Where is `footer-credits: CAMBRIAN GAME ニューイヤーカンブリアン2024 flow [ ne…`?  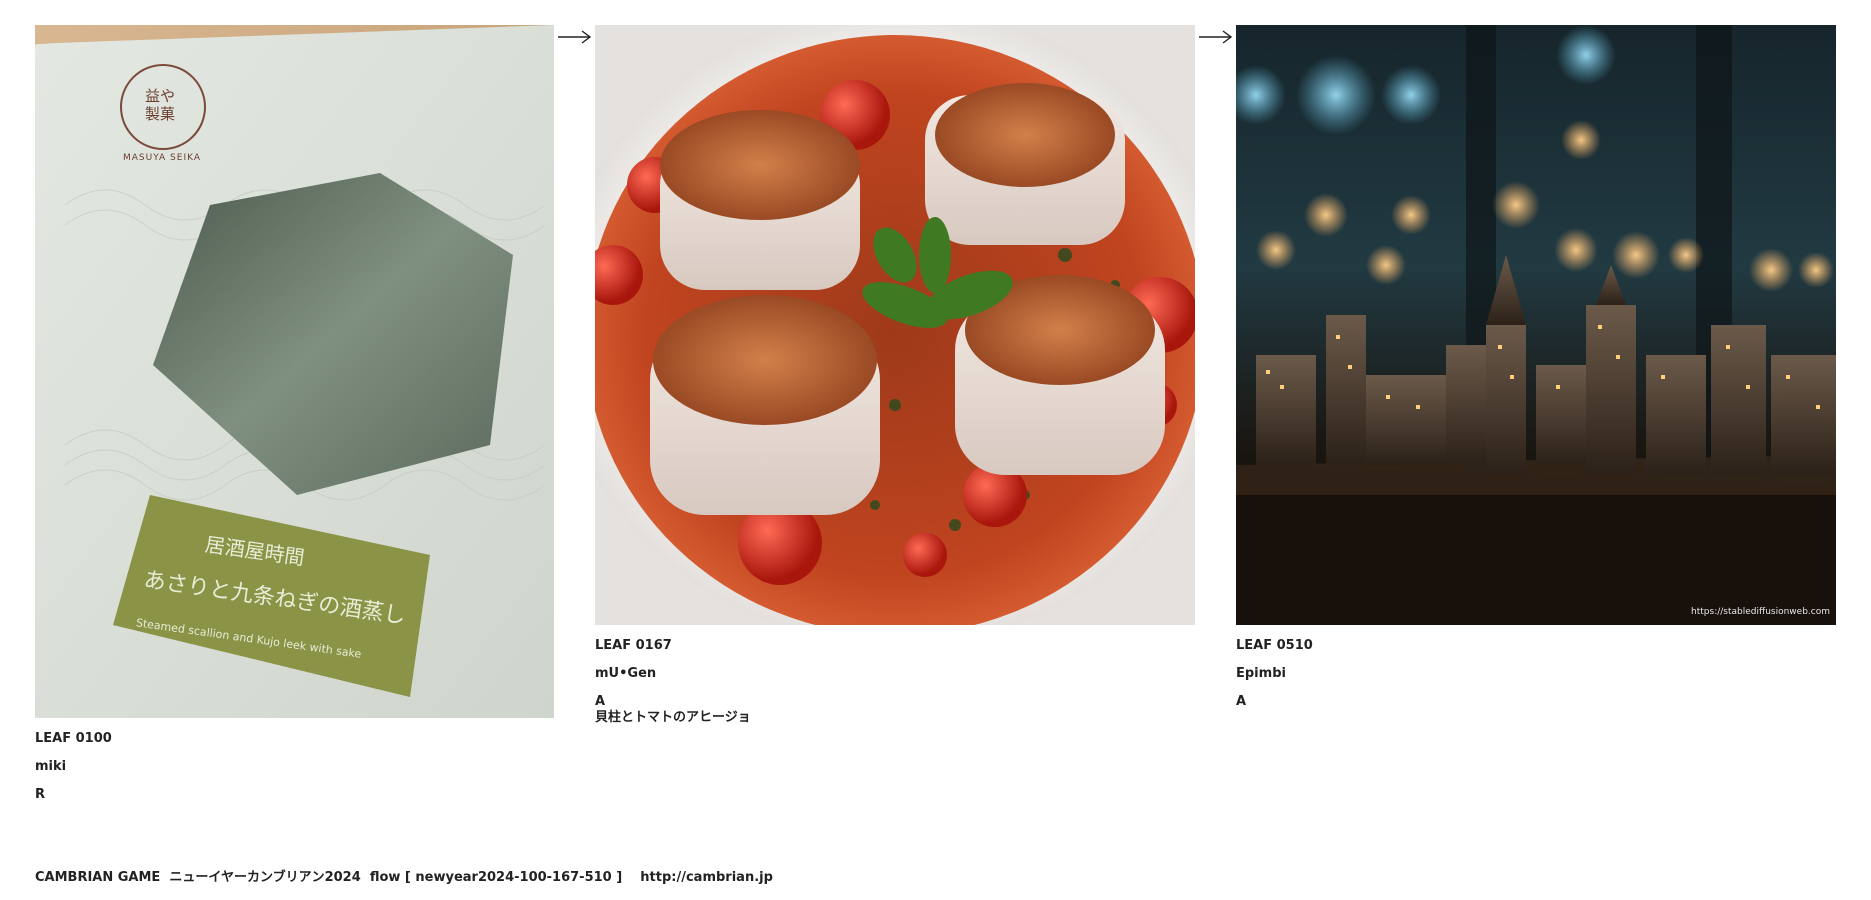
footer-credits: CAMBRIAN GAME ニューイヤーカンブリアン2024 flow [ ne… is located at coordinates (404, 877).